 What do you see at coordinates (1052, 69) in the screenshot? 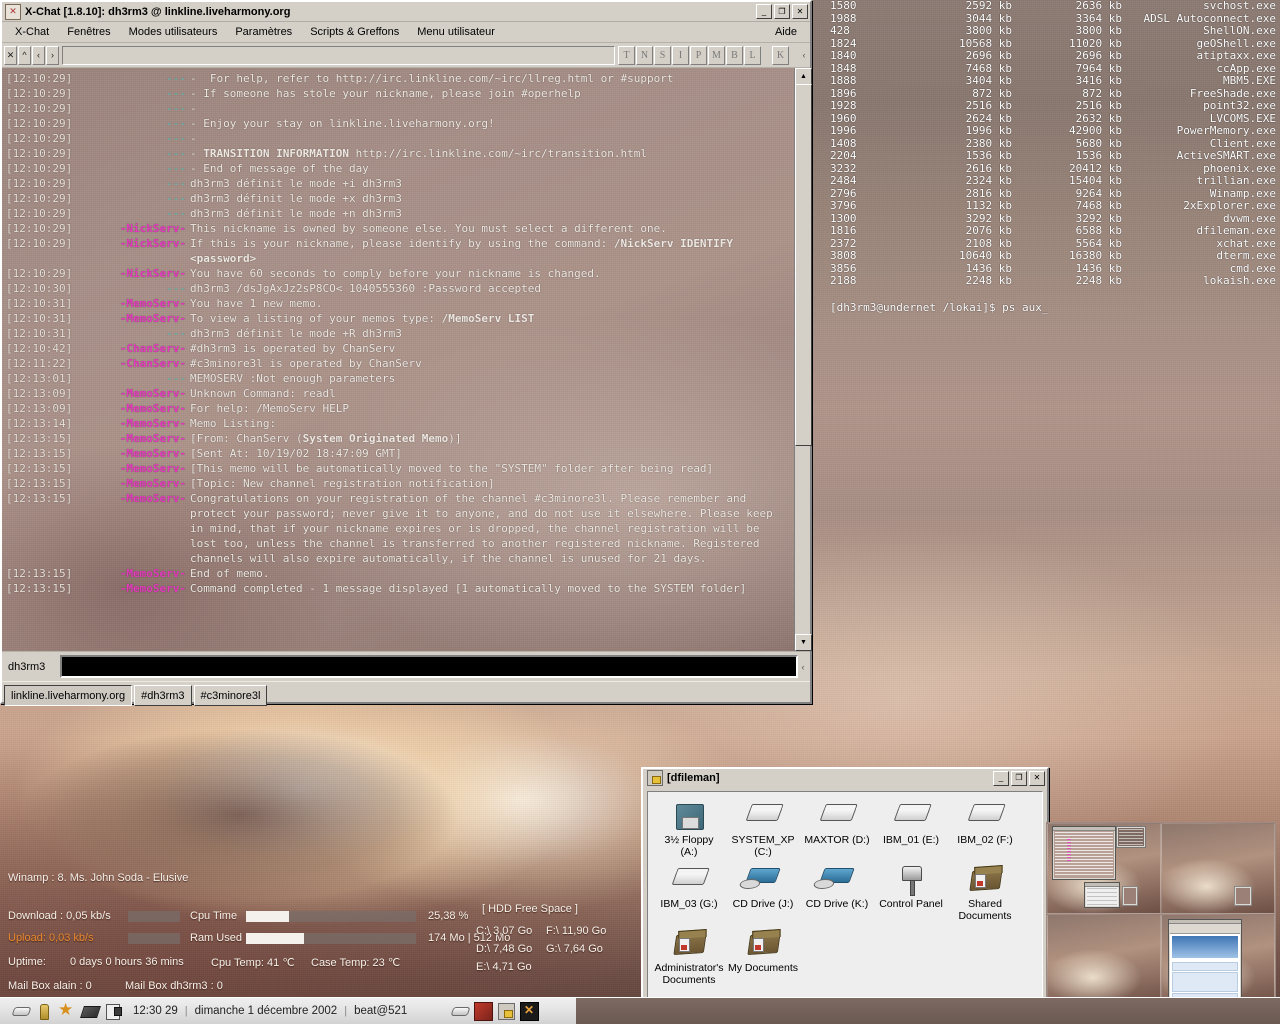
I see `process-row: 1848 7468 kb 7964 kb ccApp.exe` at bounding box center [1052, 69].